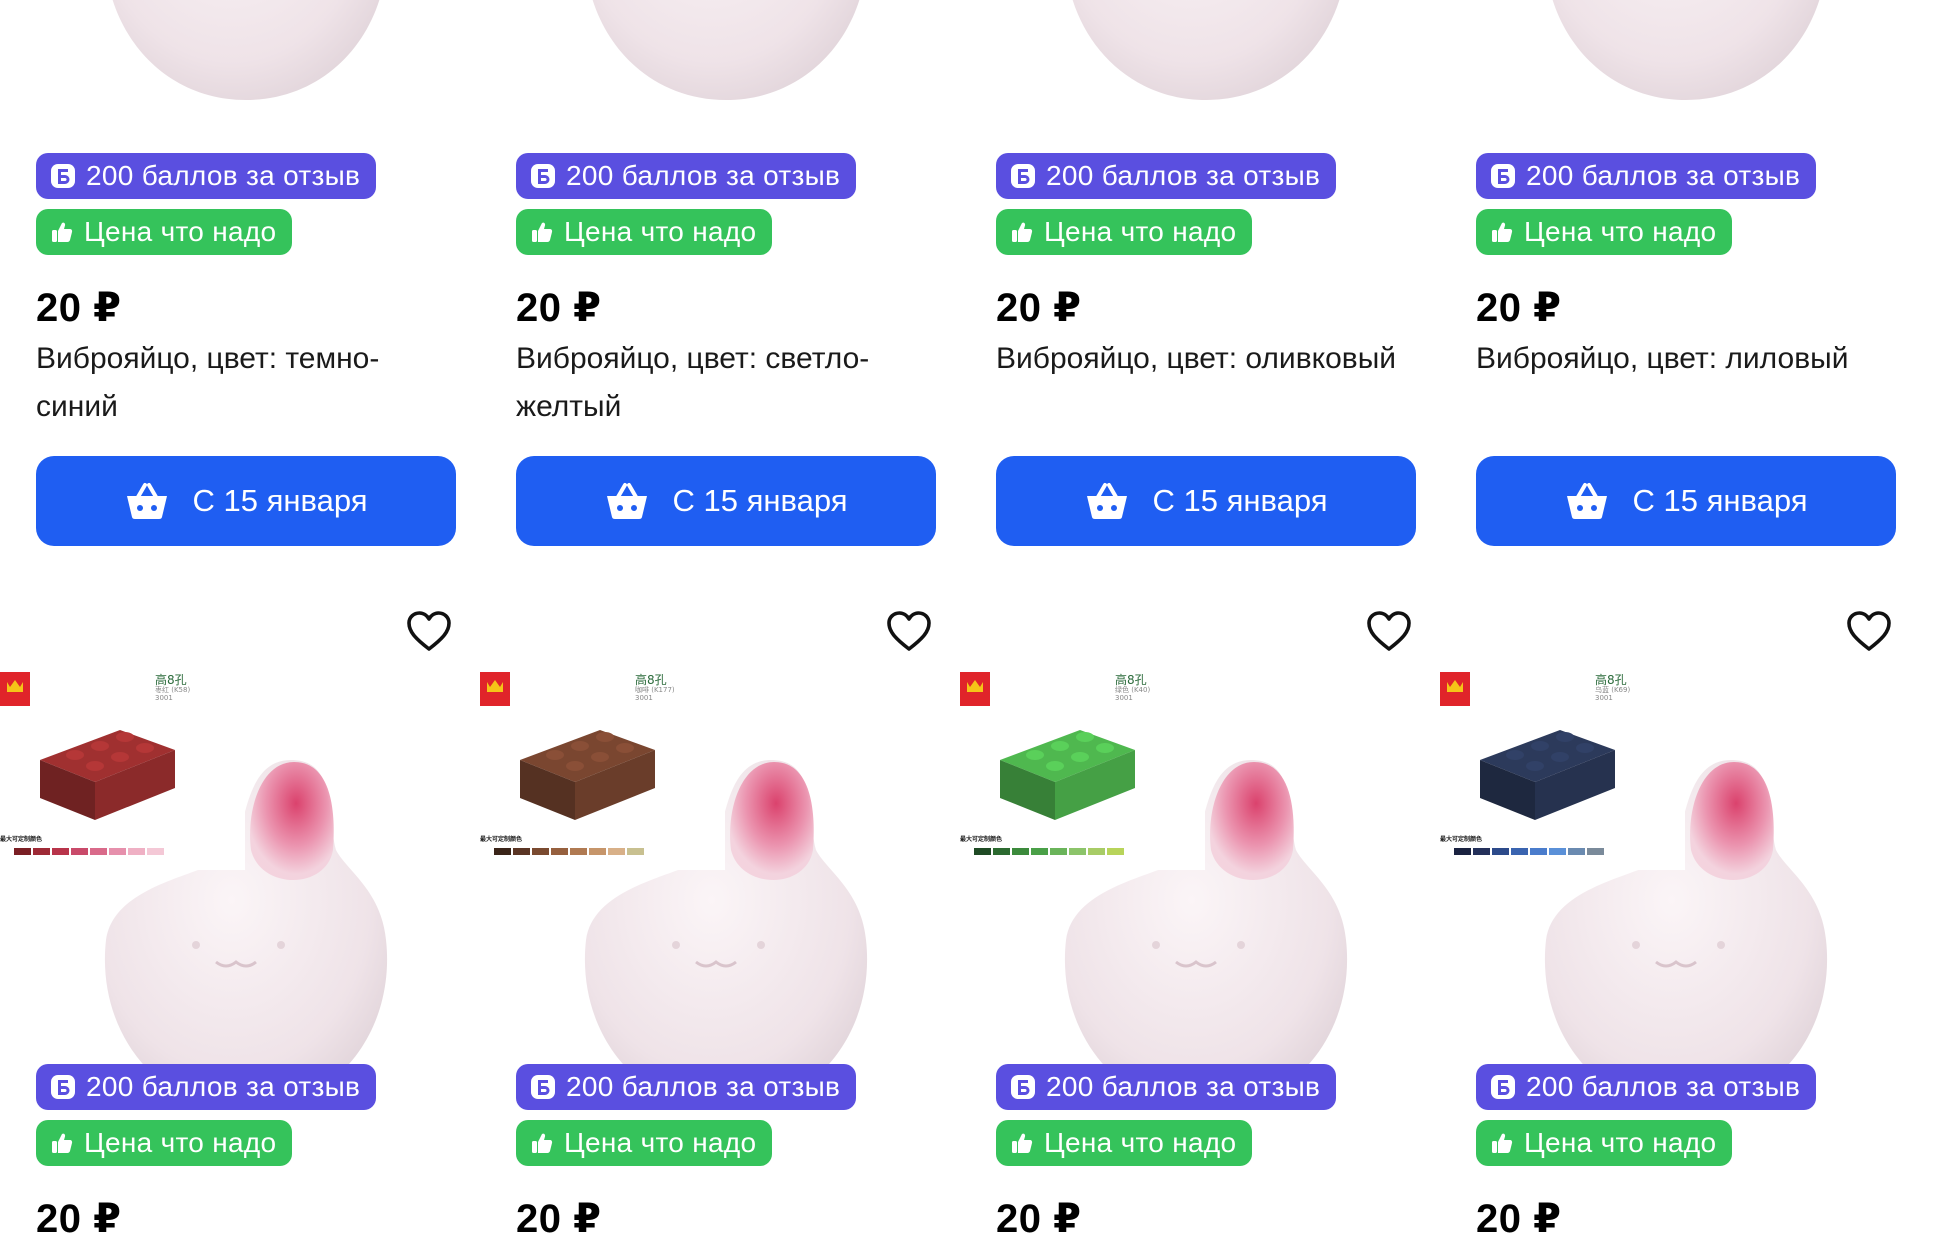 This screenshot has width=1934, height=1242. Describe the element at coordinates (1132, 688) in the screenshot. I see `brick-caption: 高8孔 绿色 (K40) 3001` at that location.